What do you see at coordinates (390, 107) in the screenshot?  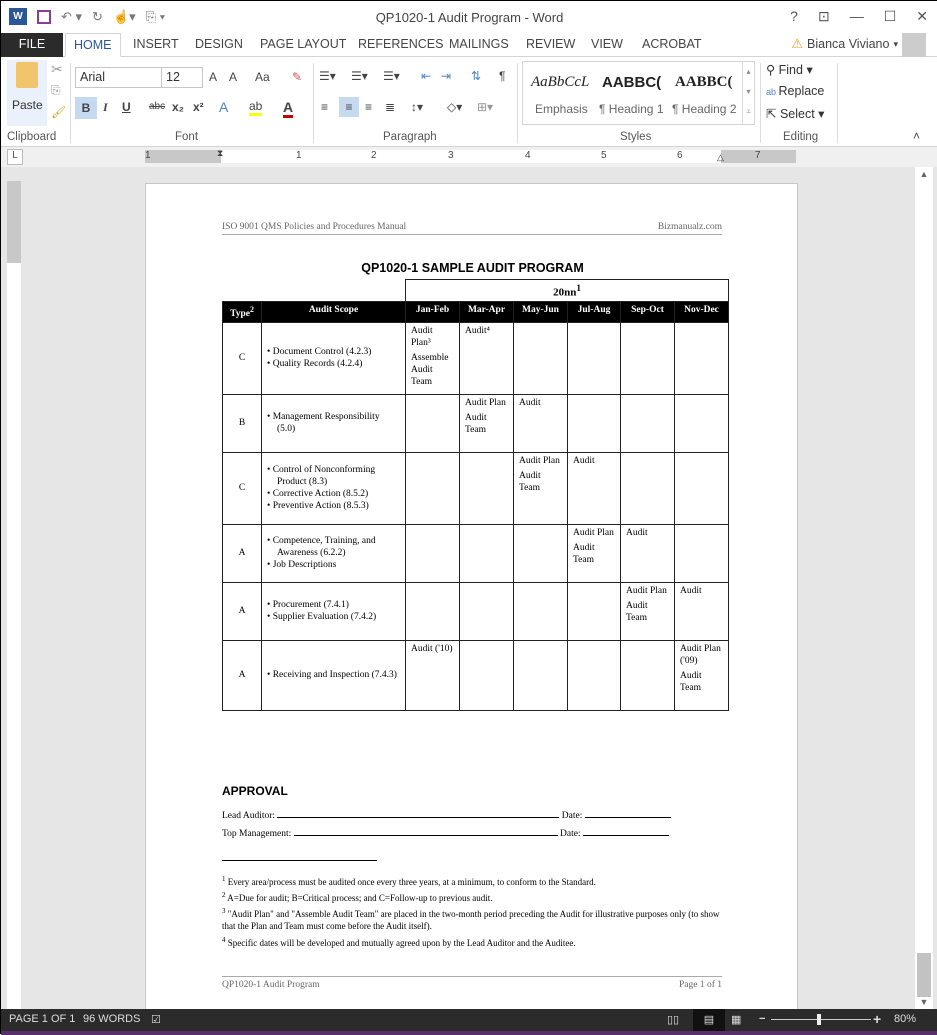 I see `justify-icon: ≣` at bounding box center [390, 107].